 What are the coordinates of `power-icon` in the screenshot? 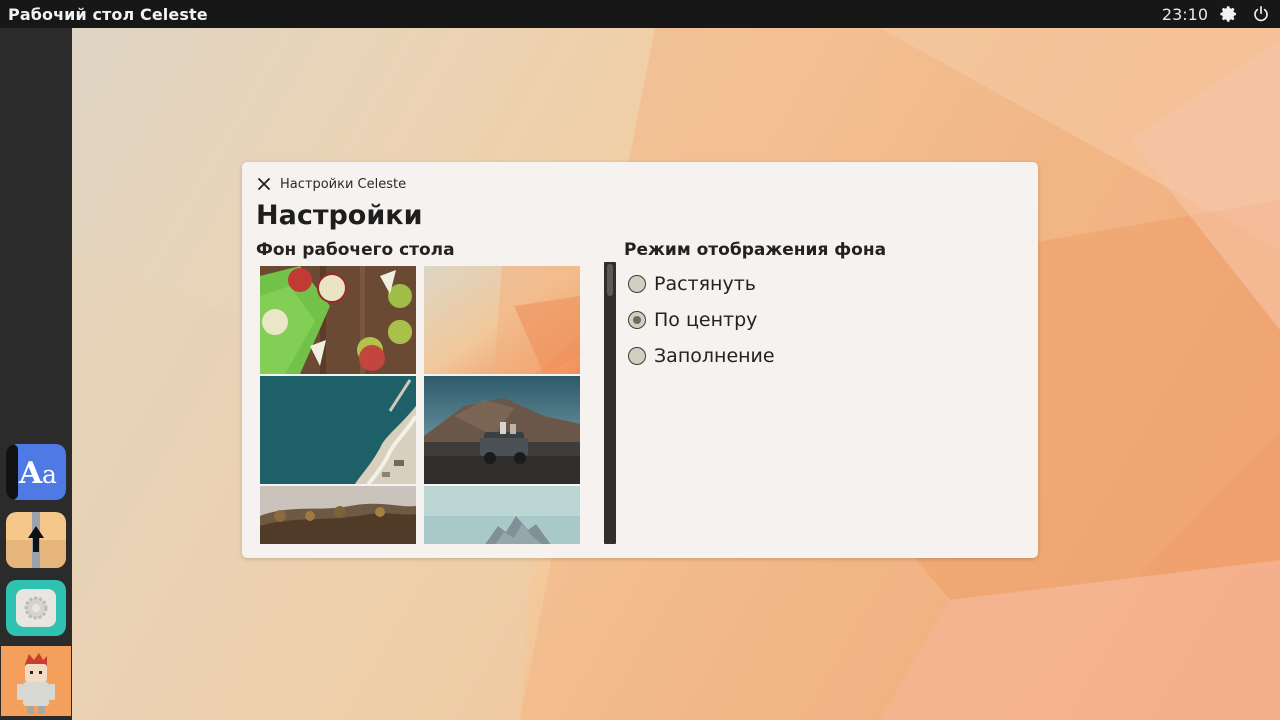 It's located at (1261, 14).